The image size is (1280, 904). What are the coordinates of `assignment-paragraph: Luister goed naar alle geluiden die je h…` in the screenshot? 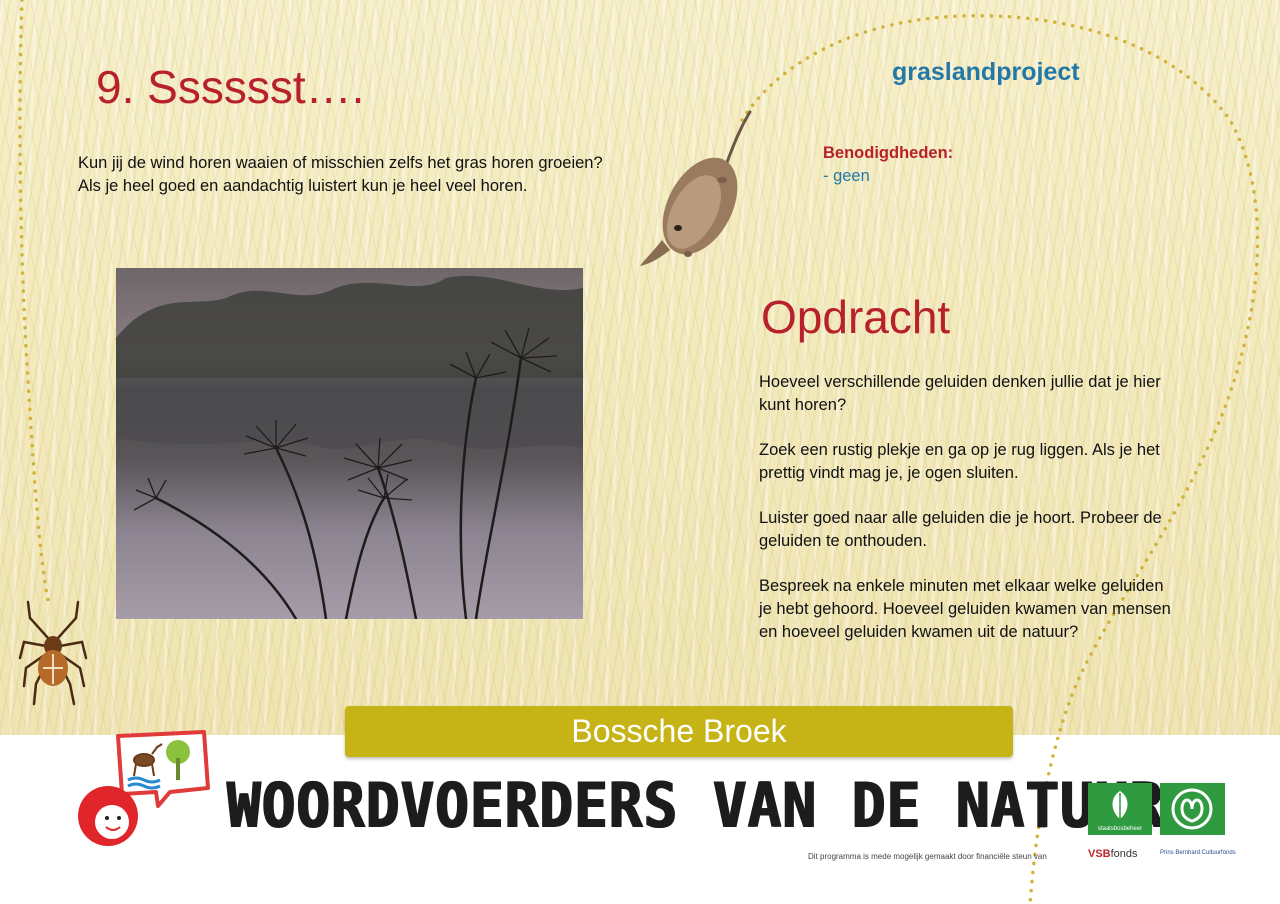 It's located at (960, 529).